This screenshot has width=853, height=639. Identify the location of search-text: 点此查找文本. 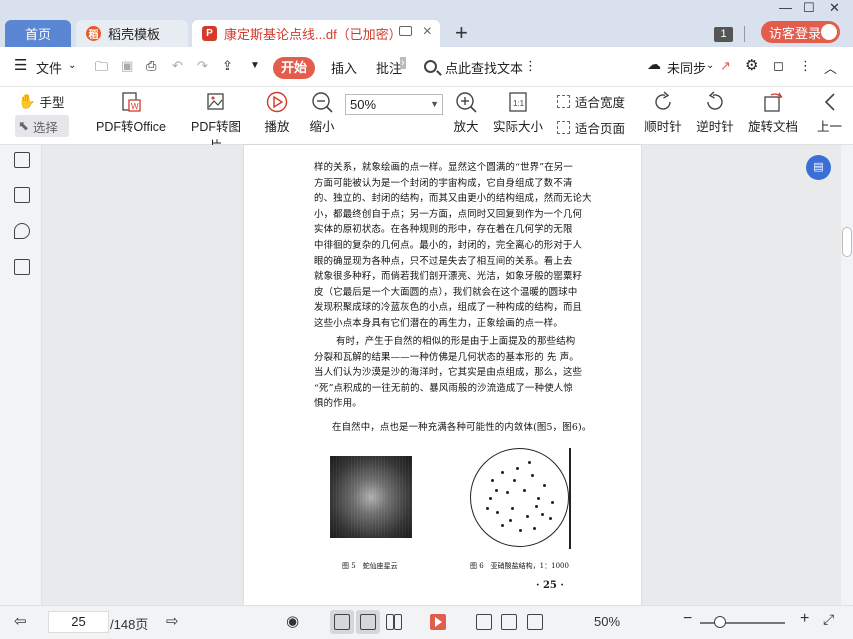
(484, 67).